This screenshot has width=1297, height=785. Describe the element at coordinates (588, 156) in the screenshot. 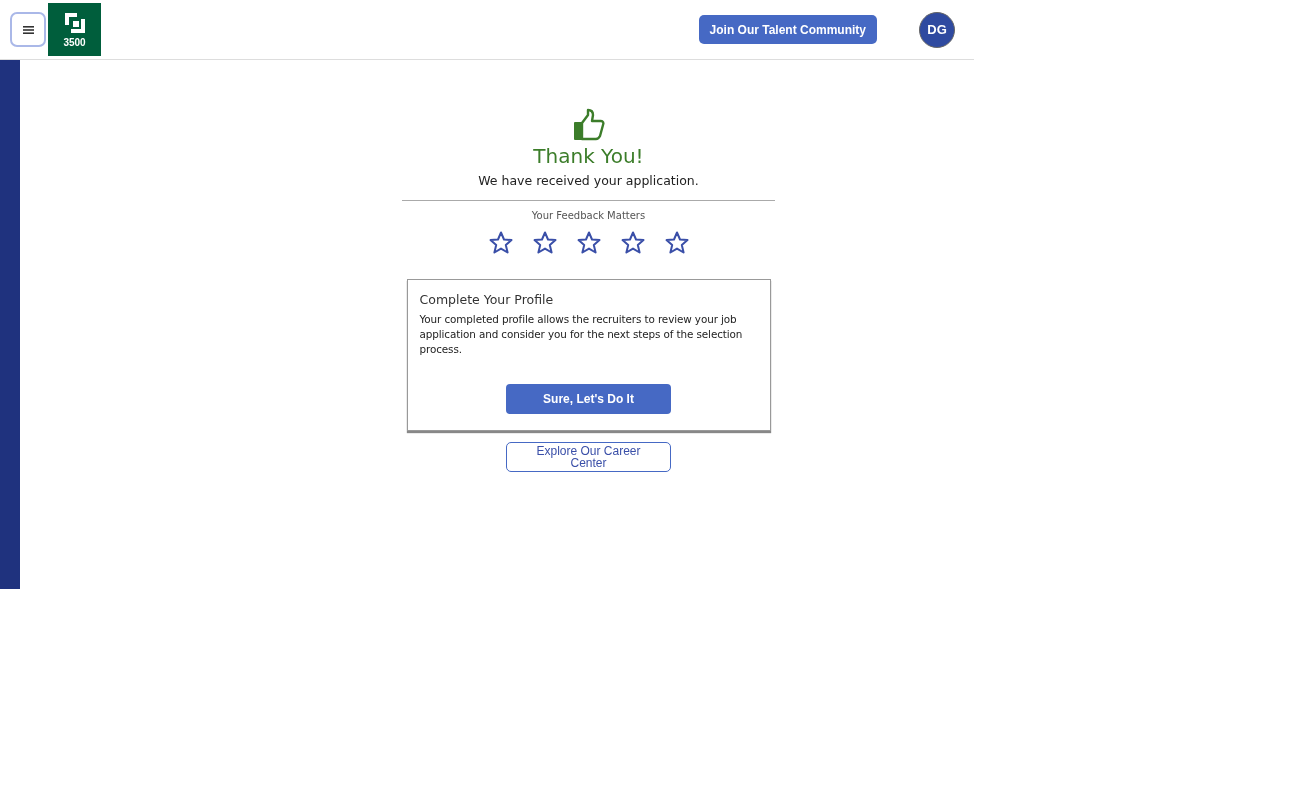

I see `thank-you-title: Thank You!` at that location.